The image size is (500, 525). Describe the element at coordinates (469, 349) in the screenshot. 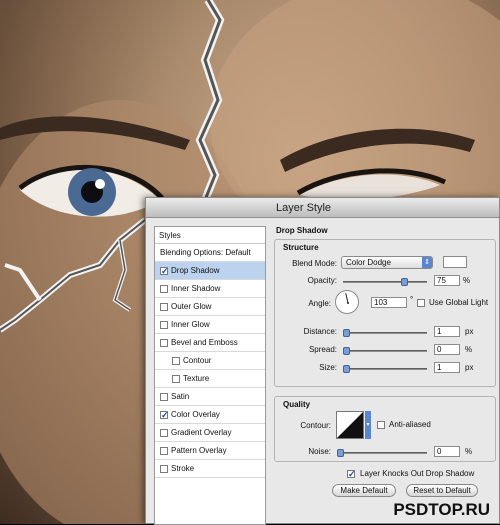

I see `spread-unit: %` at that location.